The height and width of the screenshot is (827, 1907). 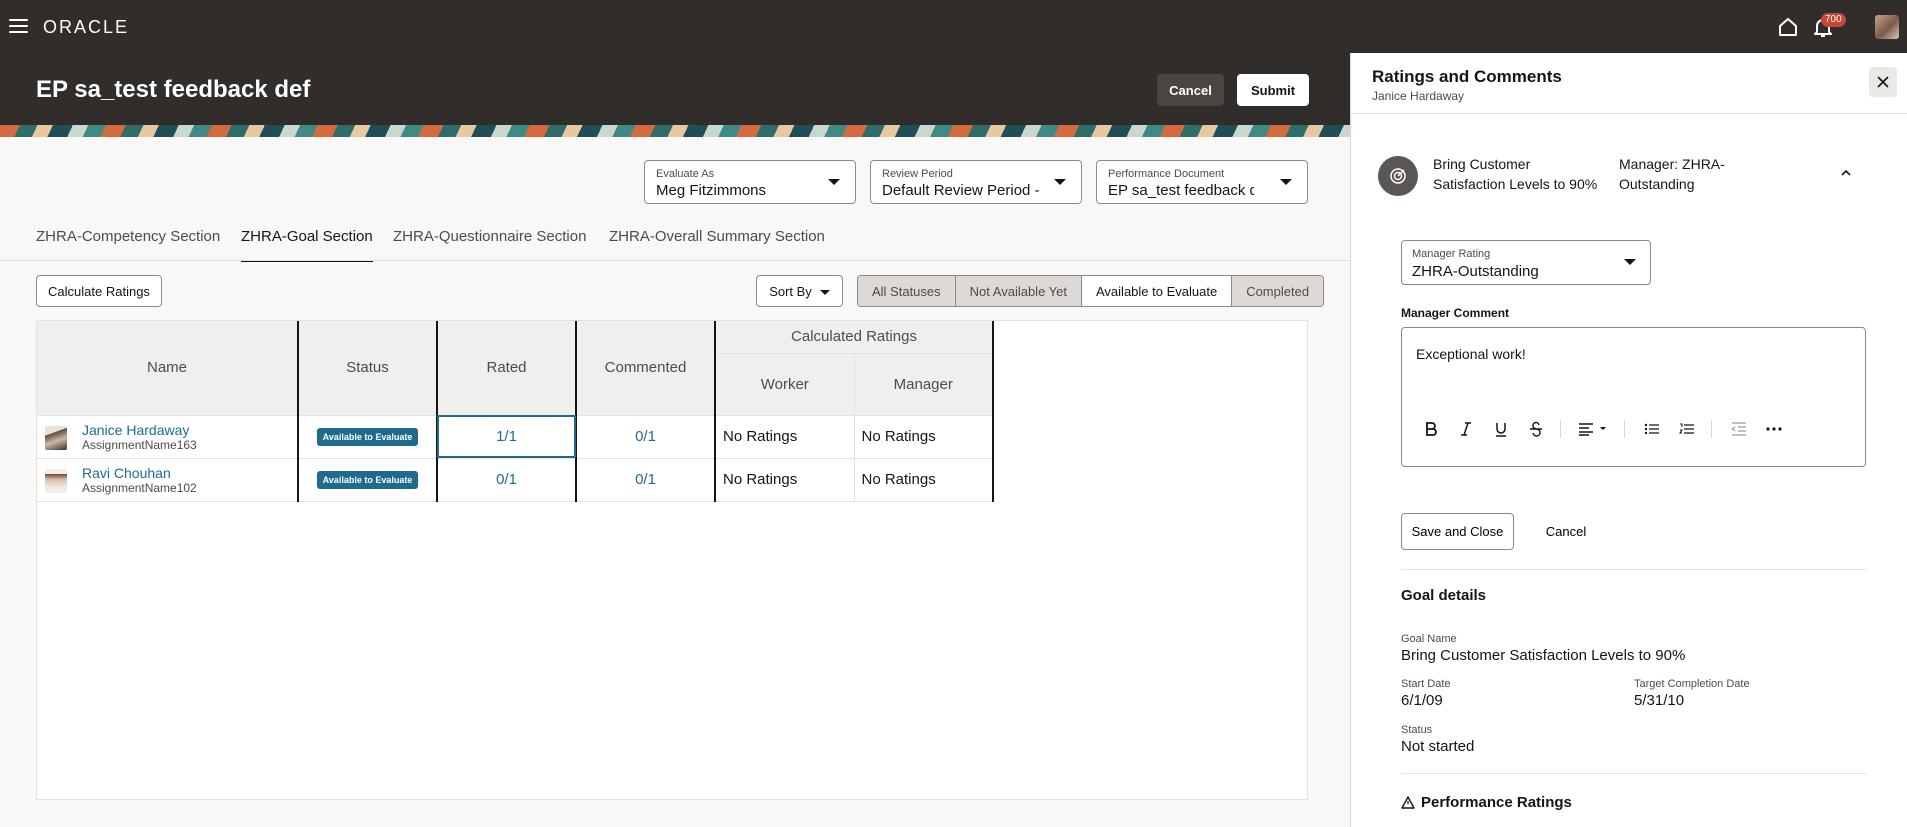 What do you see at coordinates (86, 27) in the screenshot?
I see `oracle-logo: ORACLE` at bounding box center [86, 27].